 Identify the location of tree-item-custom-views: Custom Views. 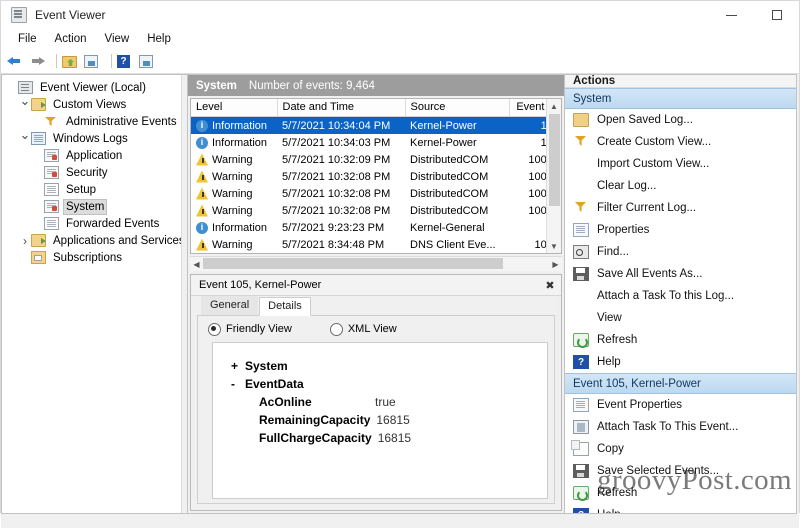
(96, 104).